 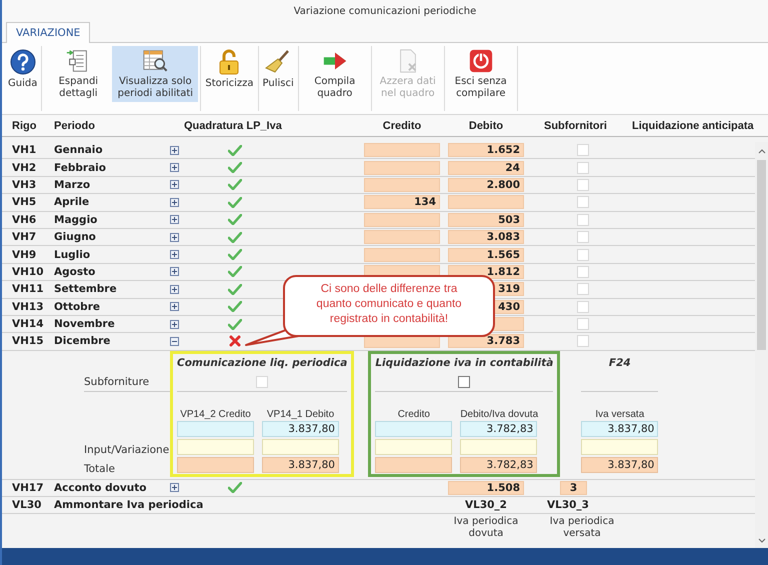 I want to click on period-name: Novembre, so click(x=85, y=324).